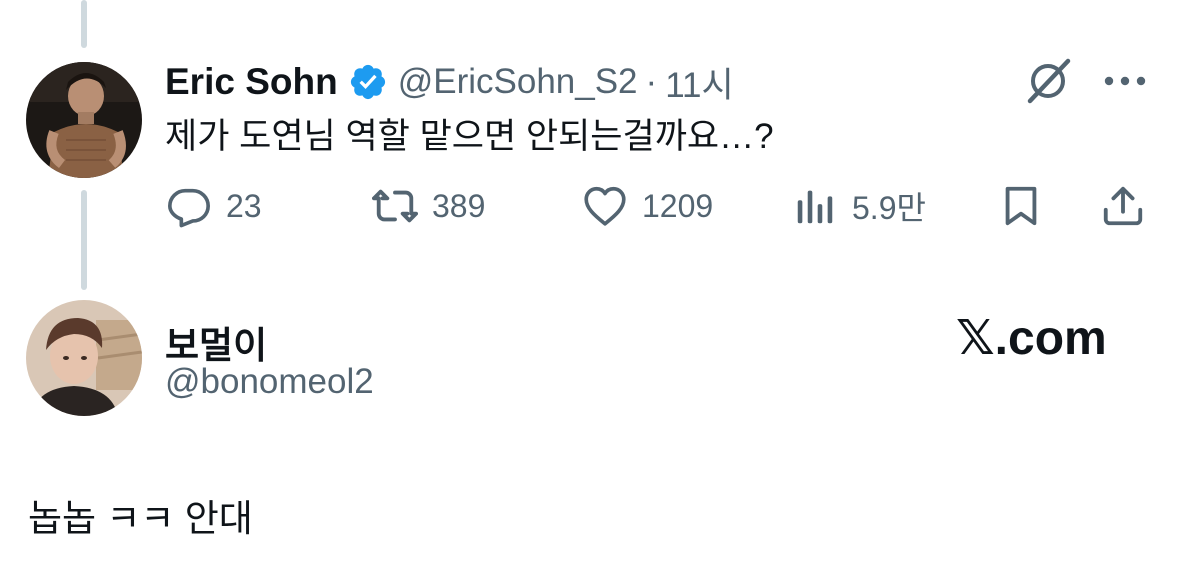 This screenshot has width=1179, height=571. I want to click on share-button, so click(1123, 206).